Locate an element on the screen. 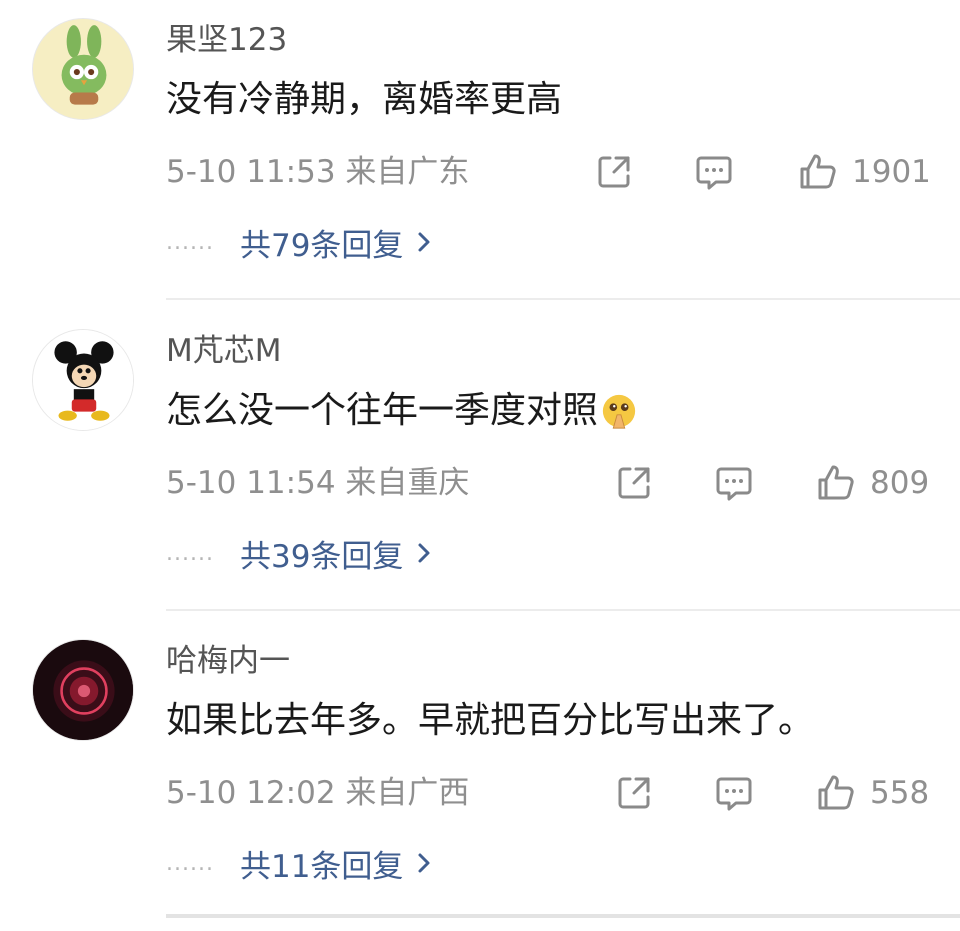 The height and width of the screenshot is (931, 960). username: 哈梅内一 is located at coordinates (228, 661).